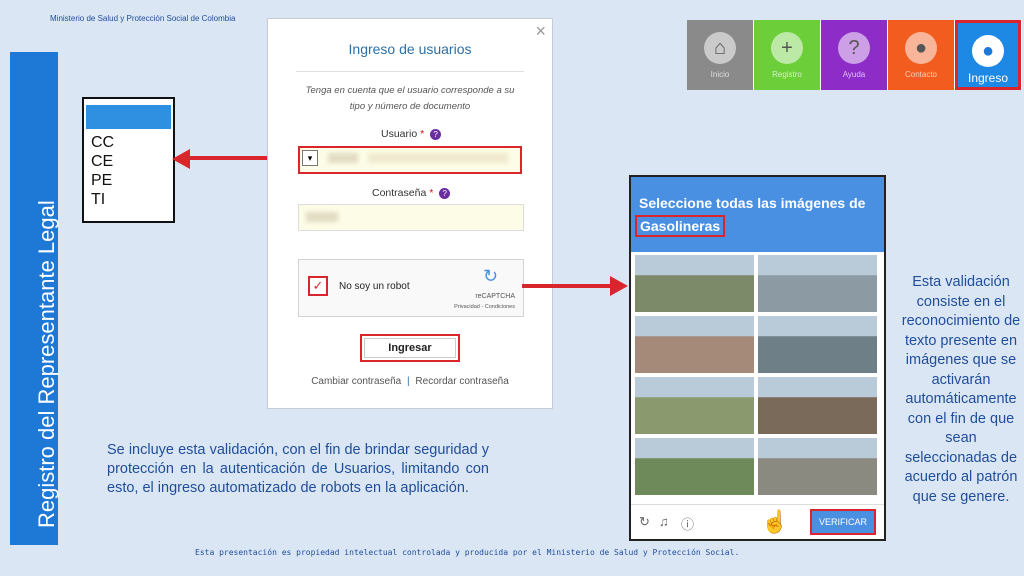 The height and width of the screenshot is (576, 1024). What do you see at coordinates (318, 286) in the screenshot?
I see `recaptcha-checkbox: ✓` at bounding box center [318, 286].